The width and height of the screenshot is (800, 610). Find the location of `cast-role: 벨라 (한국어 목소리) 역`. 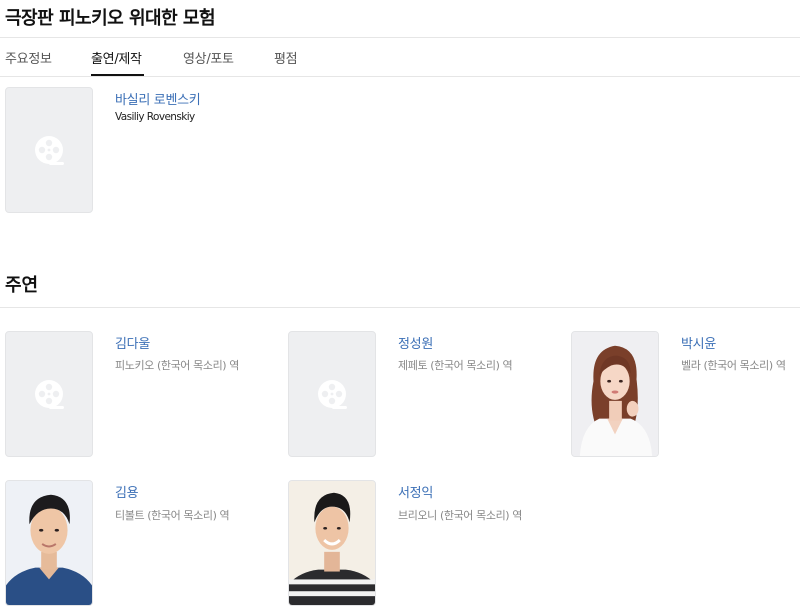

cast-role: 벨라 (한국어 목소리) 역 is located at coordinates (733, 365).